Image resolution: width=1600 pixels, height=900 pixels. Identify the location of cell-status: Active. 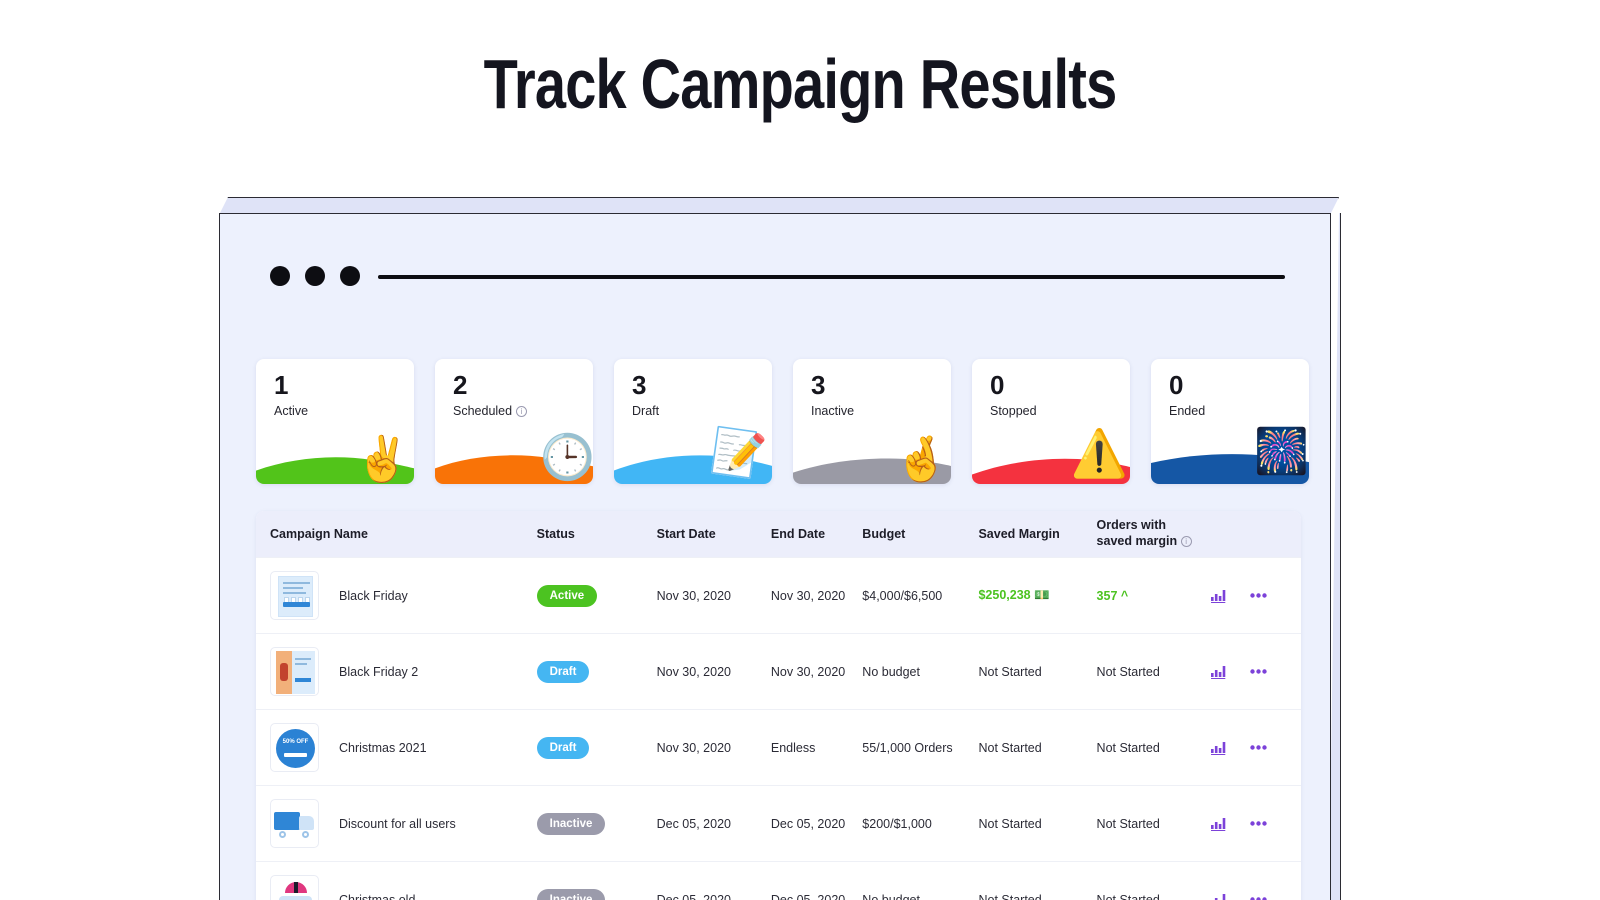
(596, 595).